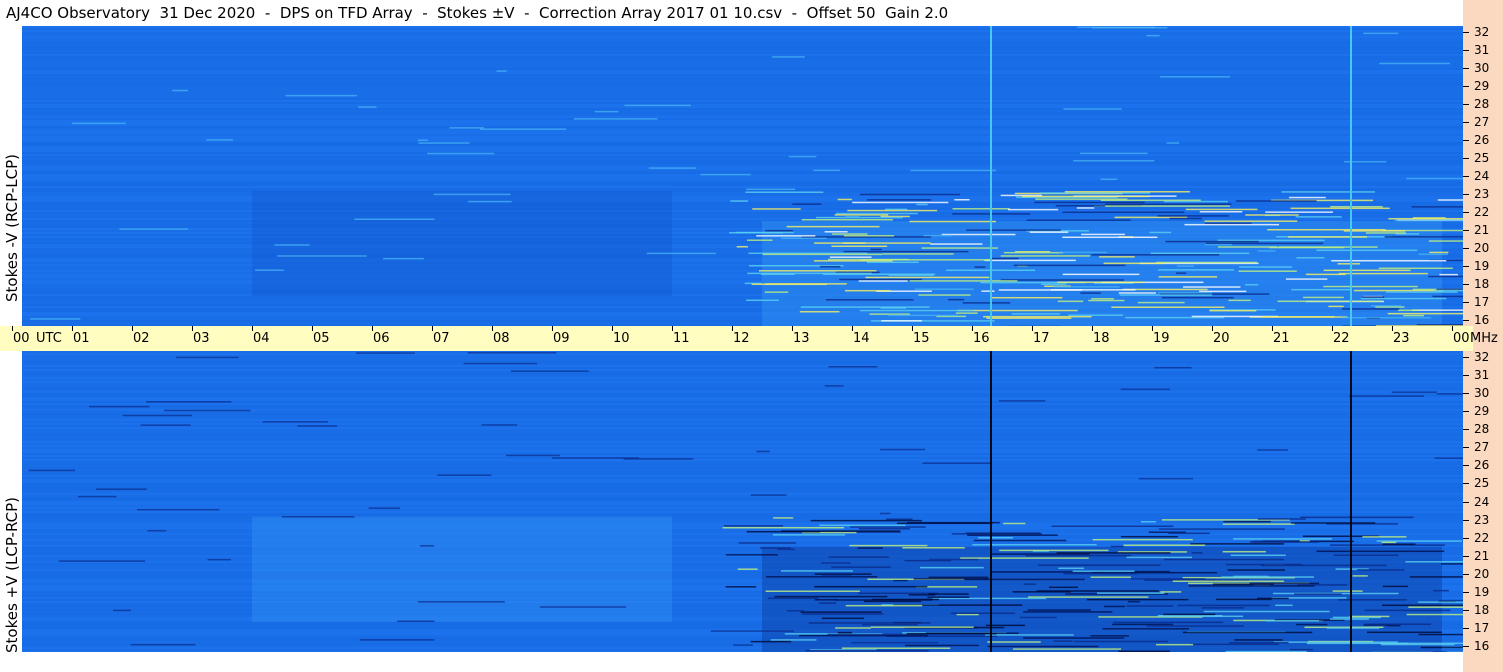  Describe the element at coordinates (741, 338) in the screenshot. I see `time-label: 12` at that location.